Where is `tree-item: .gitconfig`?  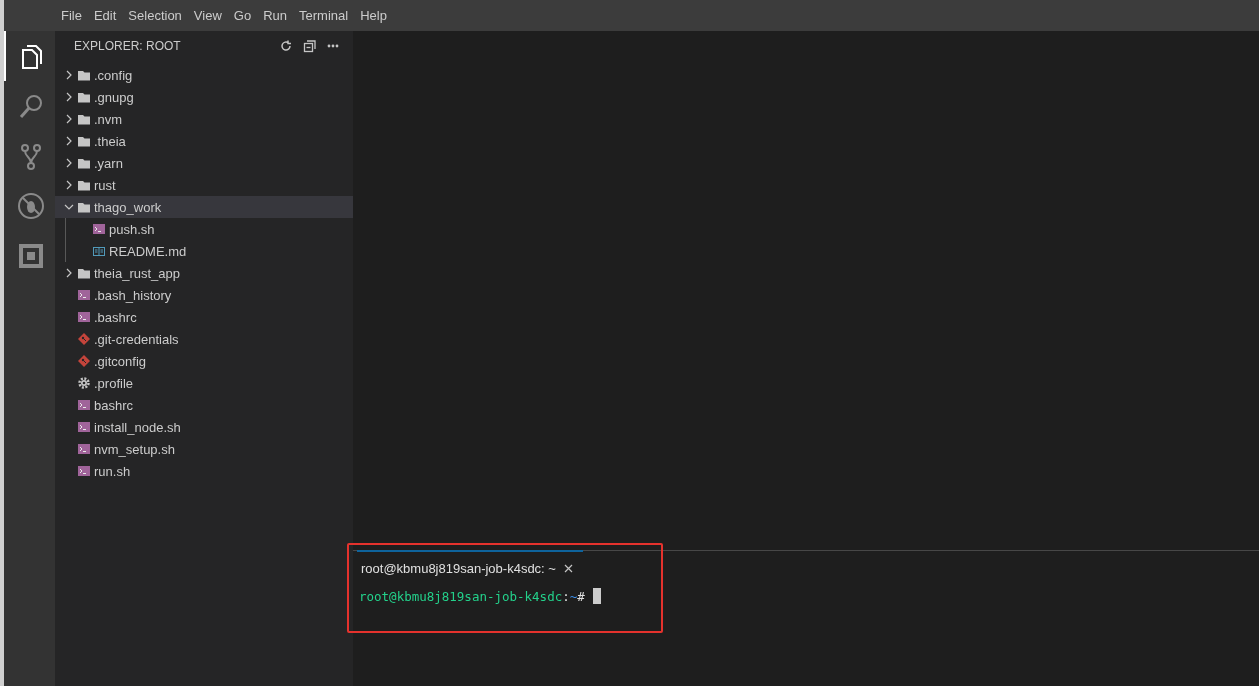 tree-item: .gitconfig is located at coordinates (204, 361).